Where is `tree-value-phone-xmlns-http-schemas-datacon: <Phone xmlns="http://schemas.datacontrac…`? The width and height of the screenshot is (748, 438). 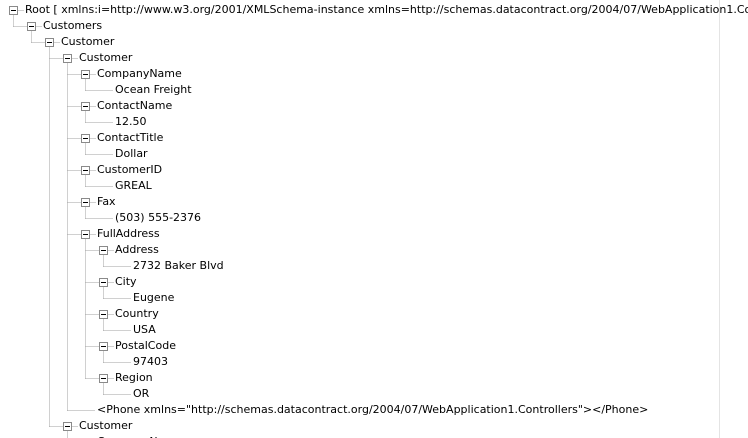
tree-value-phone-xmlns-http-schemas-datacon: <Phone xmlns="http://schemas.datacontrac… is located at coordinates (372, 410).